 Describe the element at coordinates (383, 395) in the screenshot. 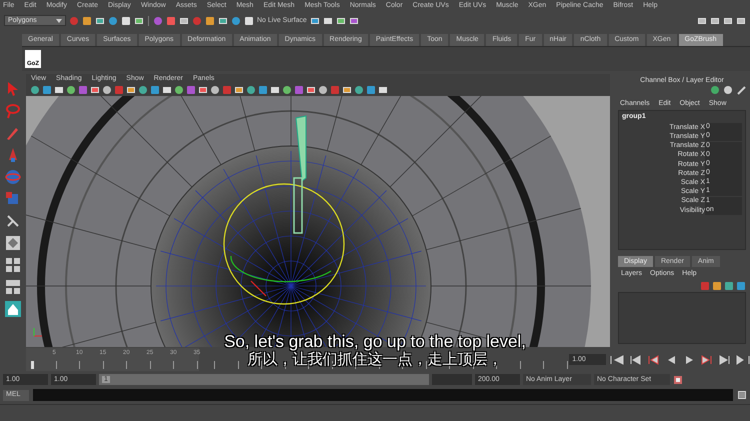

I see `command-input-field` at that location.